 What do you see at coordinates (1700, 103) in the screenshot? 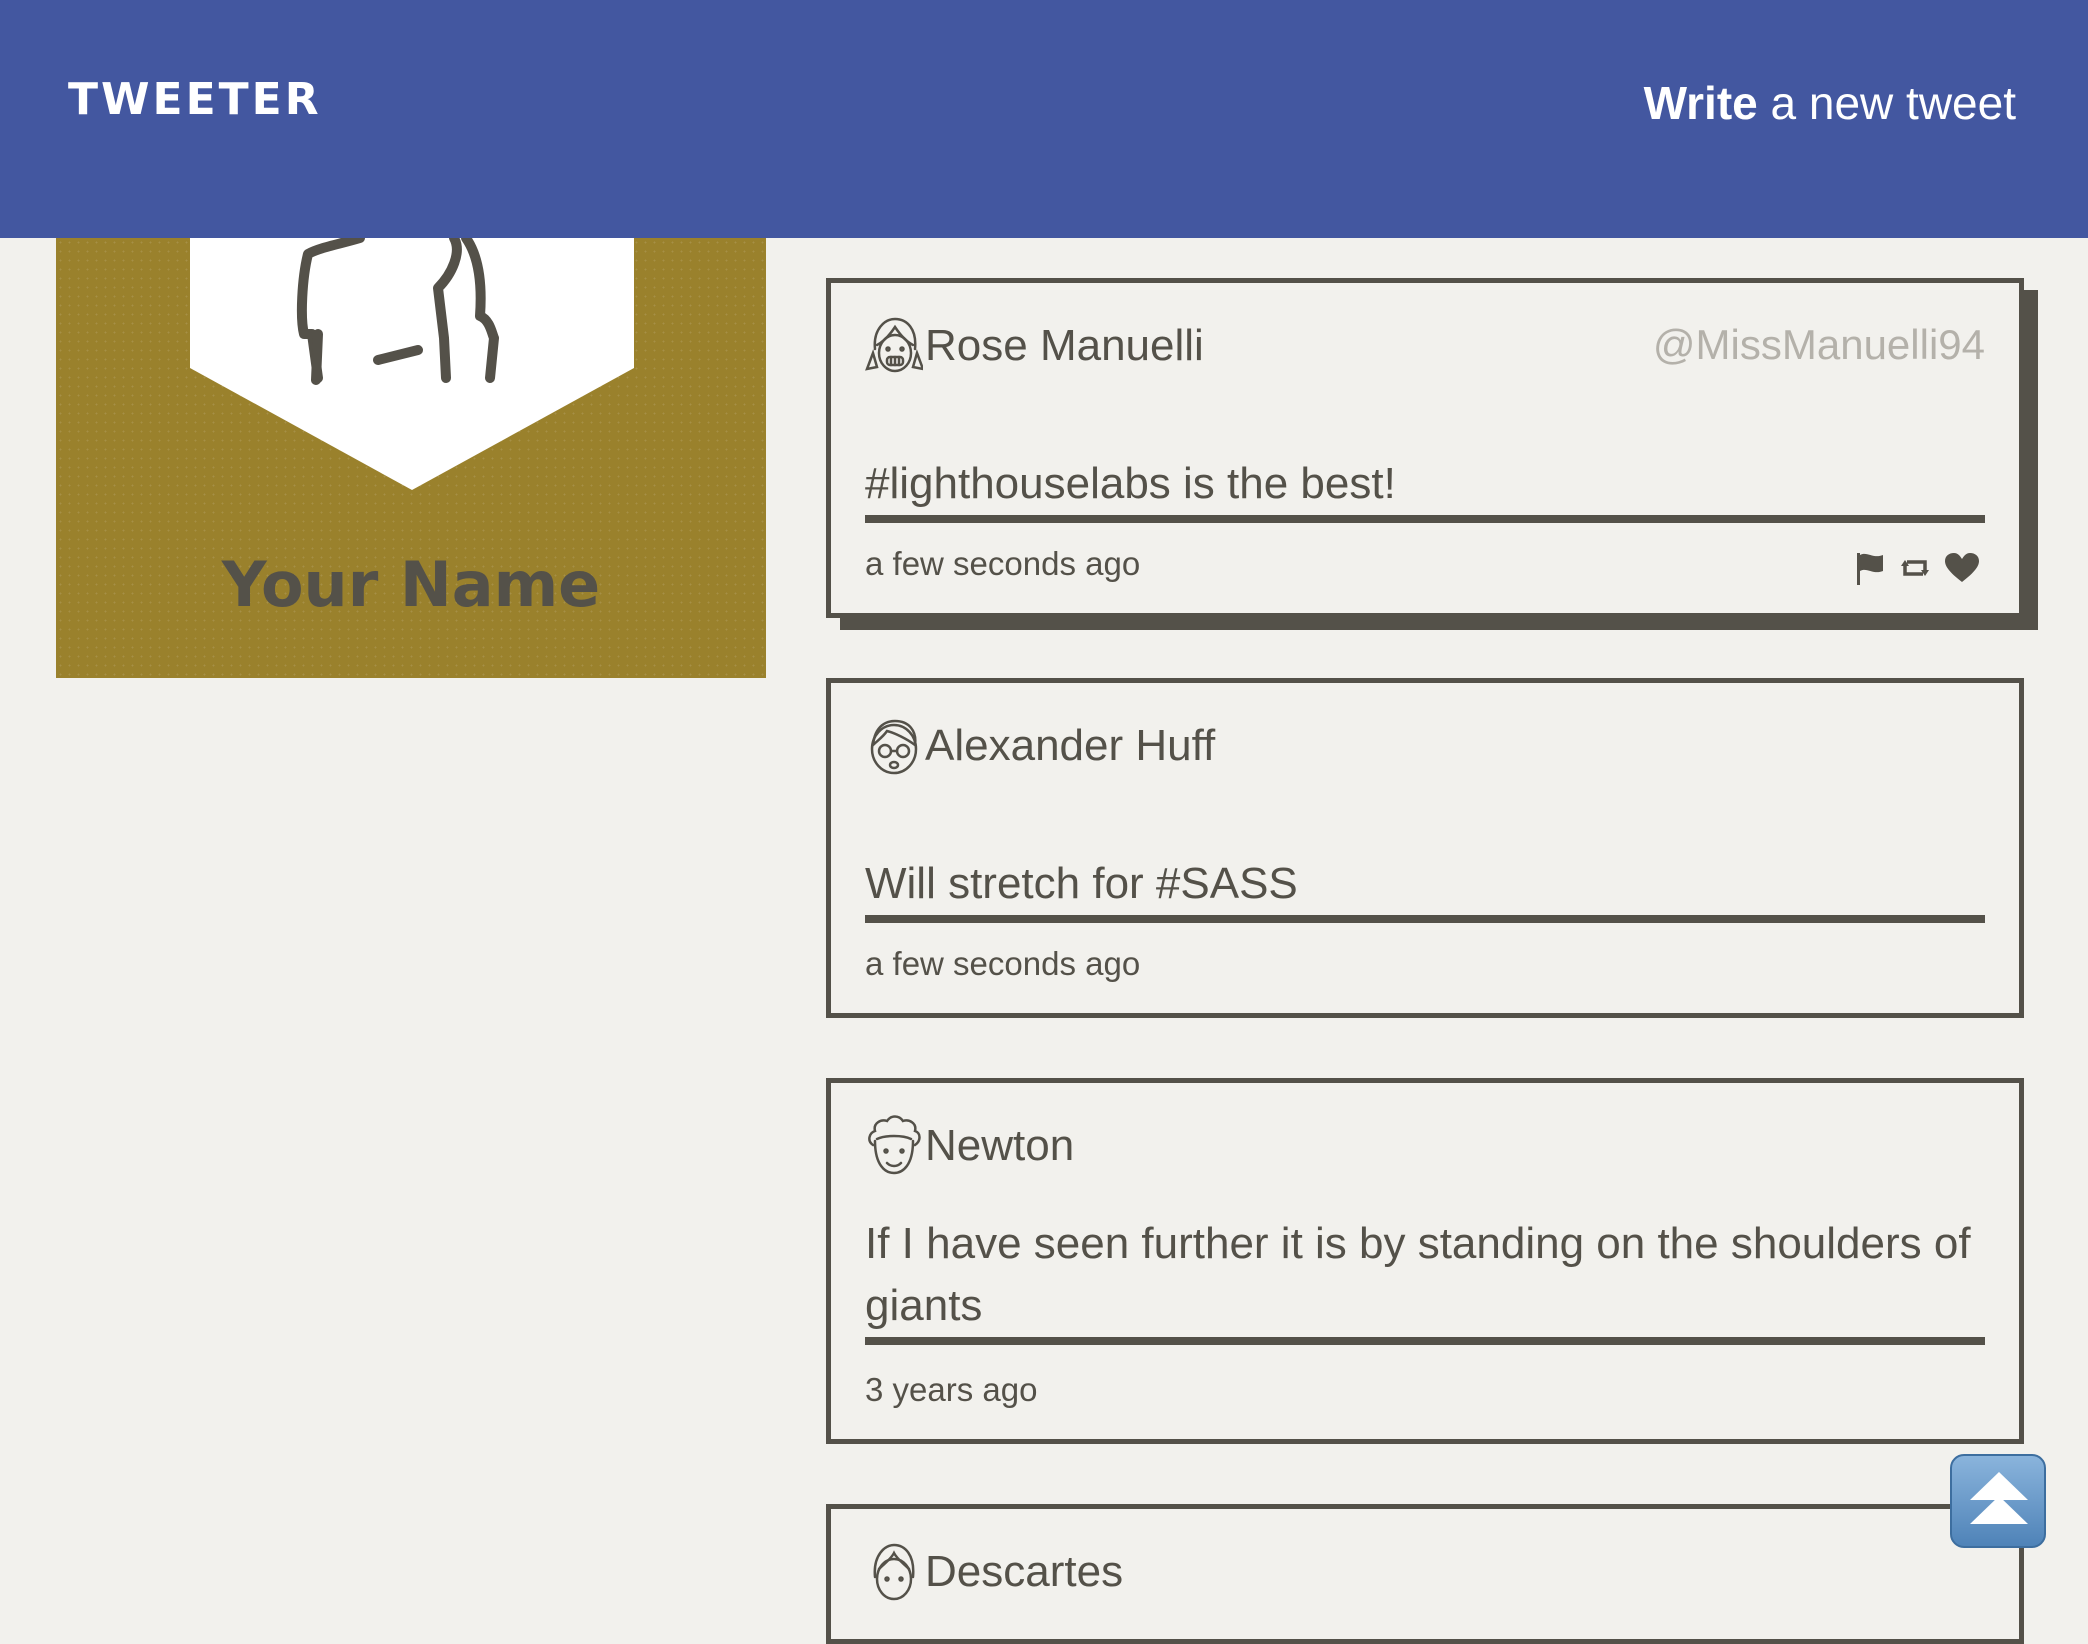
I see `compose-bold-label: Write` at bounding box center [1700, 103].